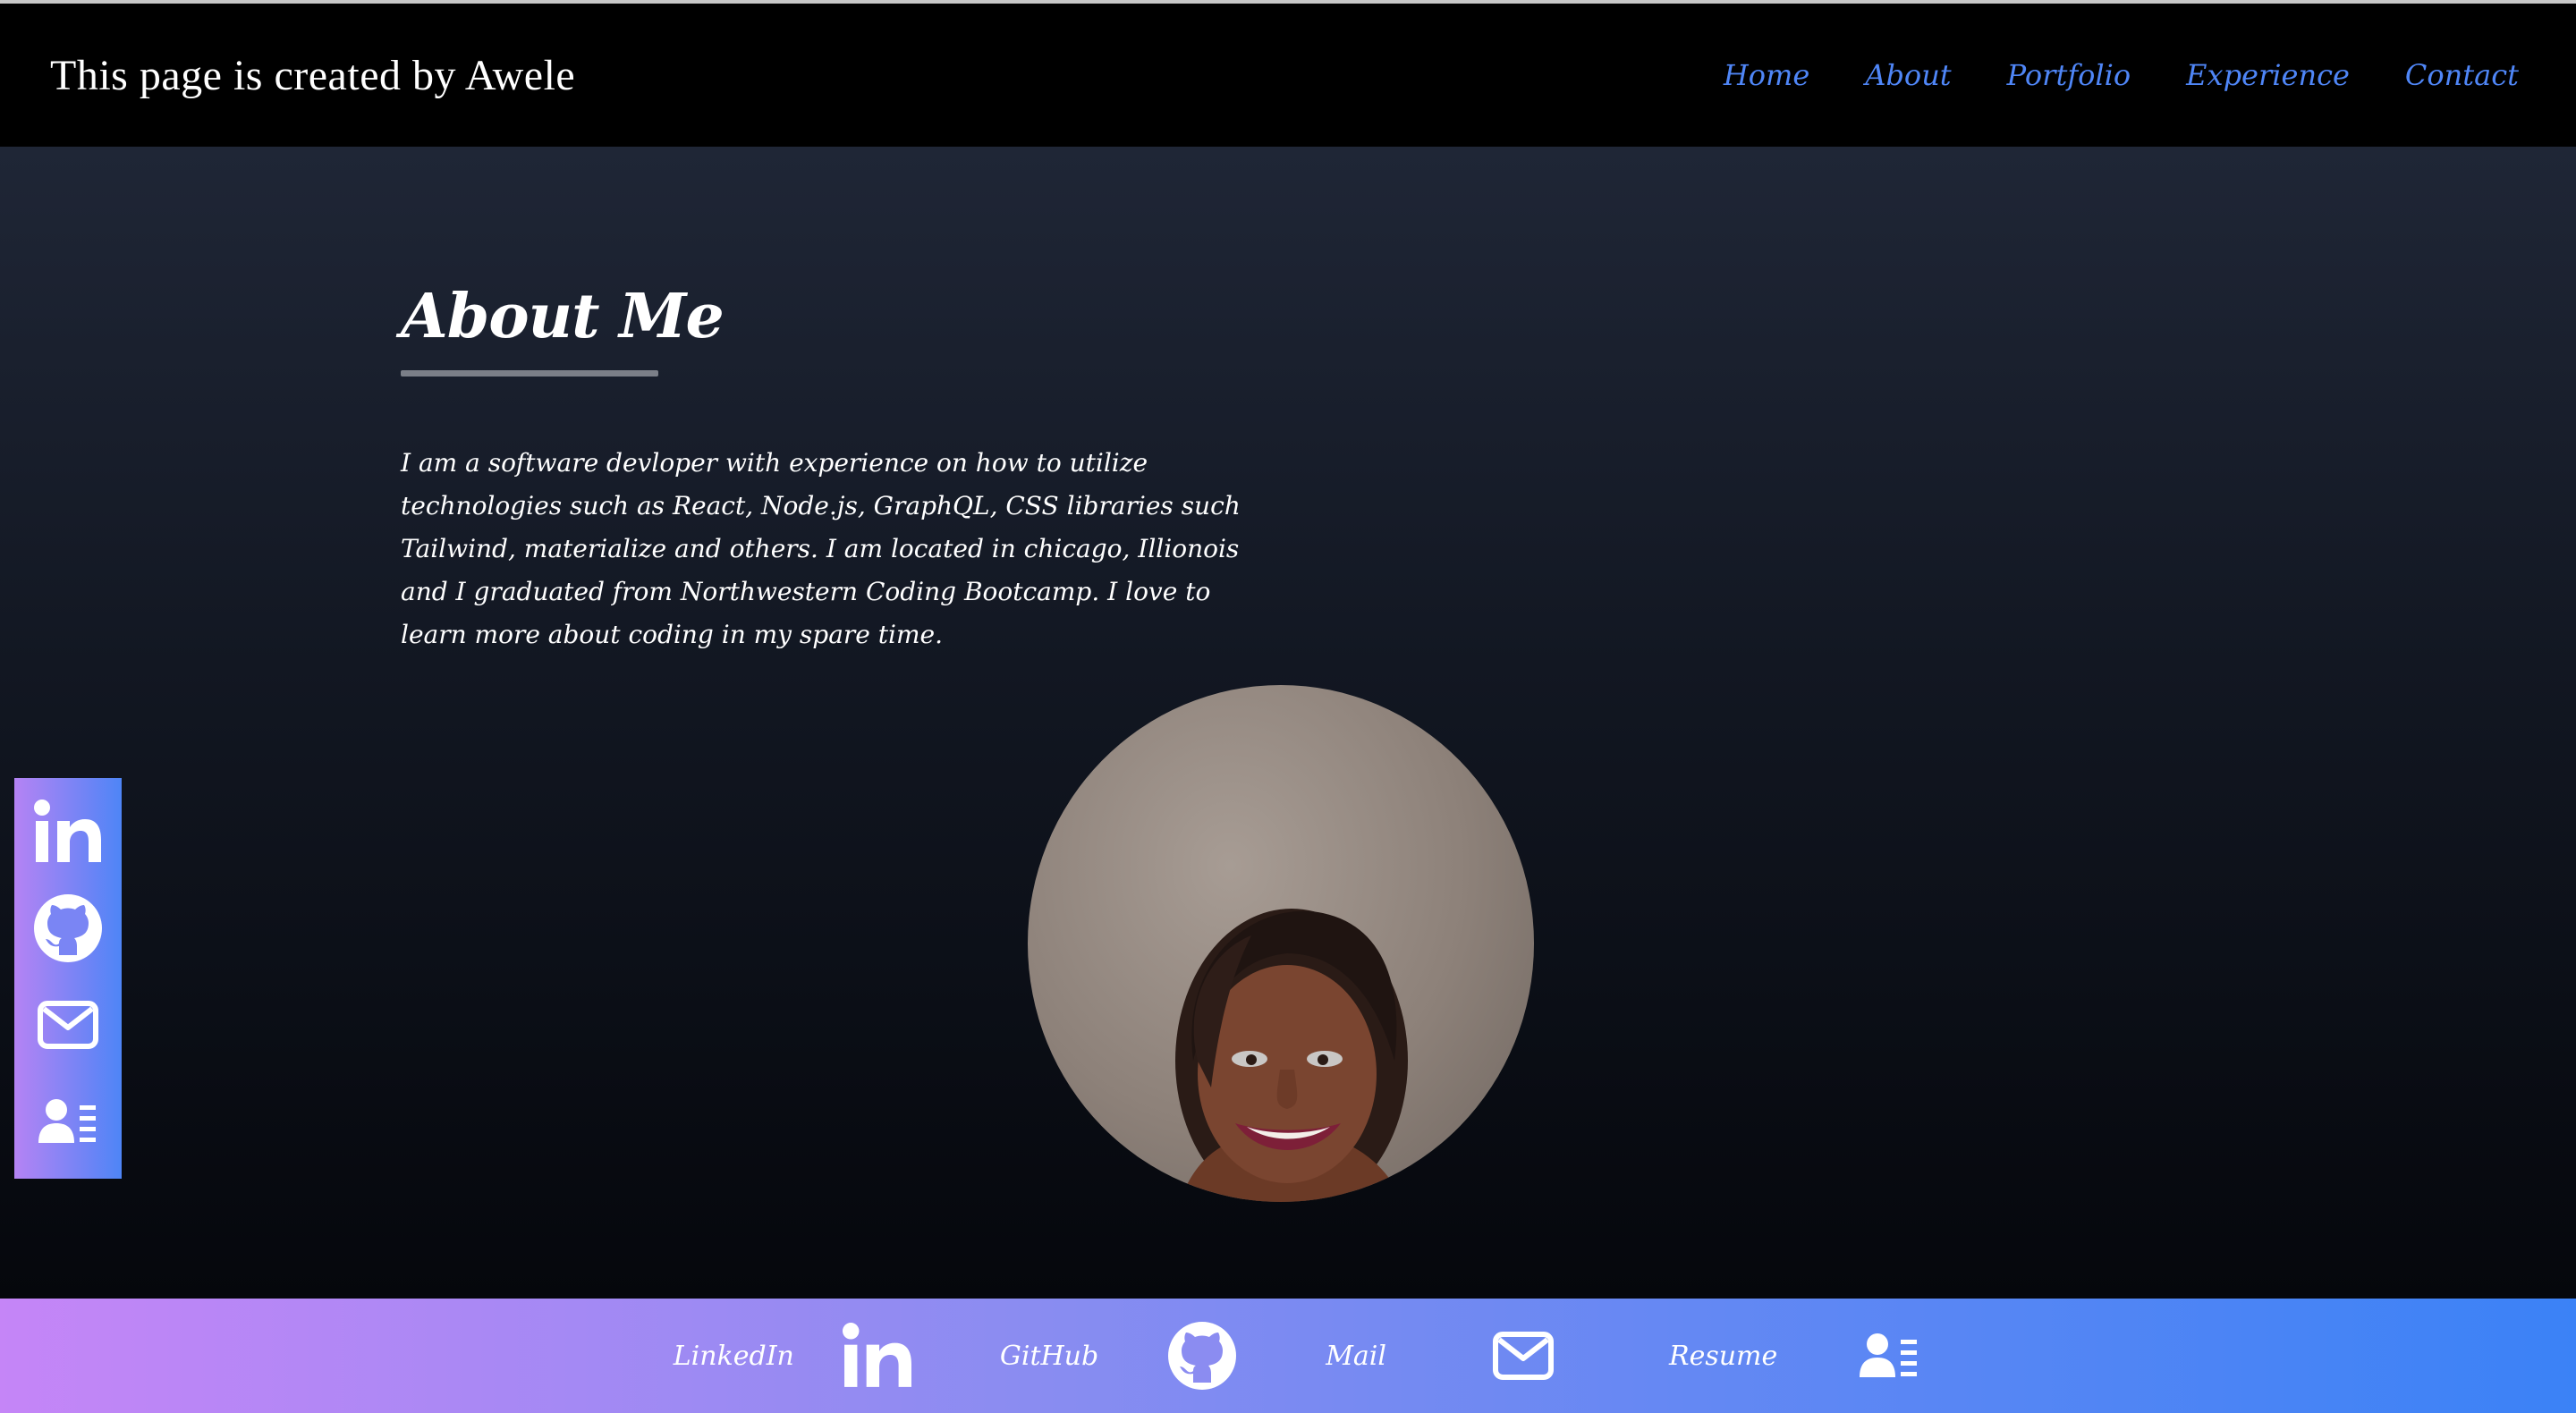 This screenshot has width=2576, height=1413. I want to click on profile-photo, so click(1281, 943).